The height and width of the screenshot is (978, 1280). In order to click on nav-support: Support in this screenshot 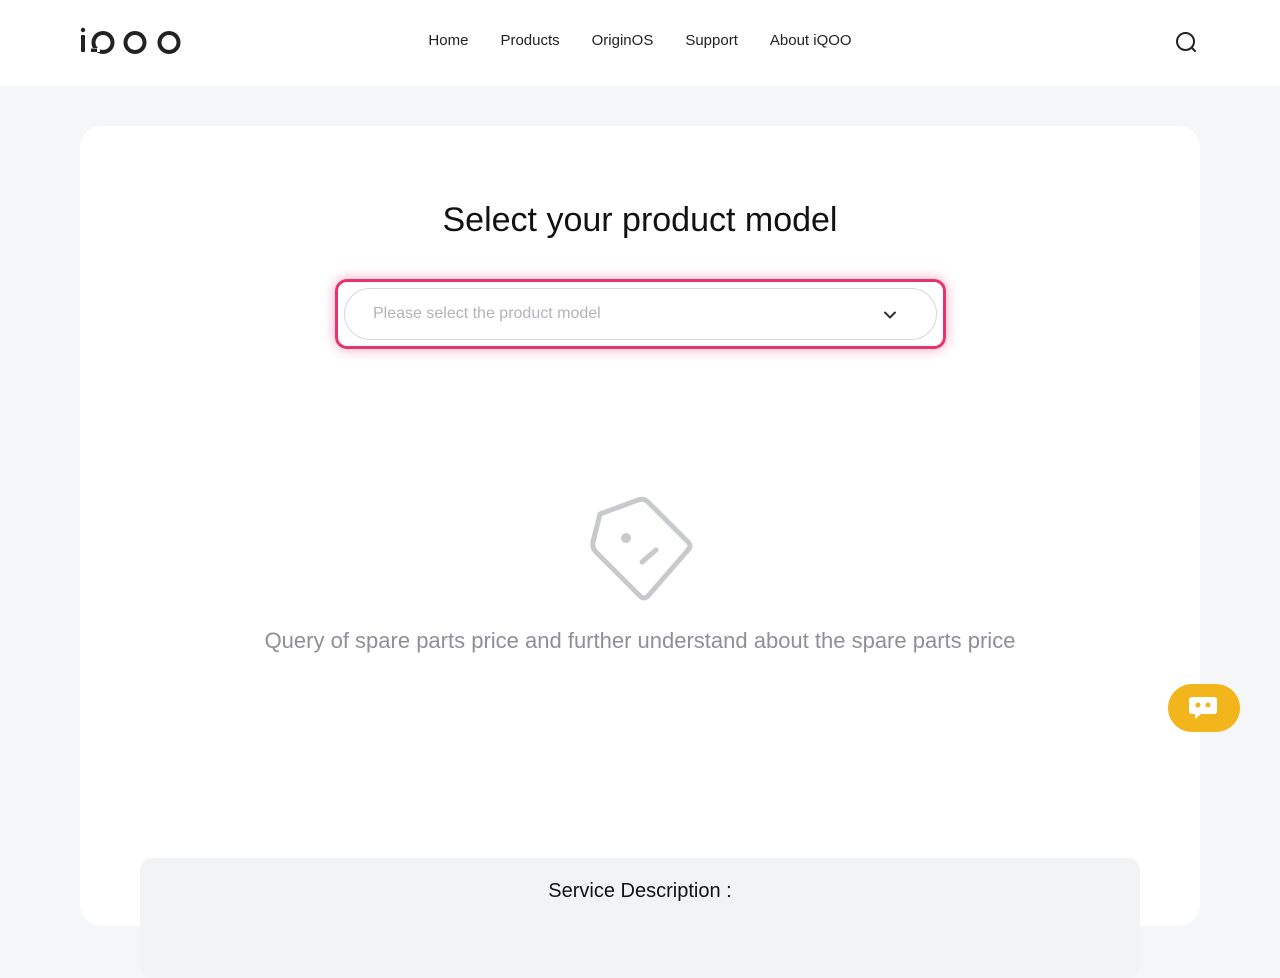, I will do `click(711, 41)`.